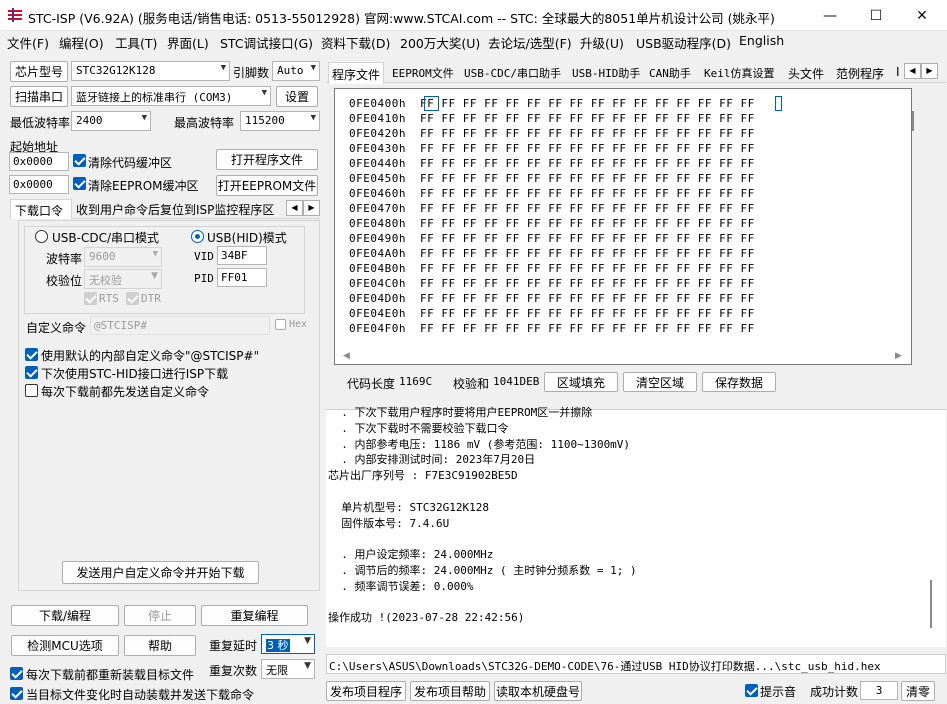 This screenshot has width=947, height=704. Describe the element at coordinates (739, 72) in the screenshot. I see `tab-keil-settings: Keil仿真设置` at that location.